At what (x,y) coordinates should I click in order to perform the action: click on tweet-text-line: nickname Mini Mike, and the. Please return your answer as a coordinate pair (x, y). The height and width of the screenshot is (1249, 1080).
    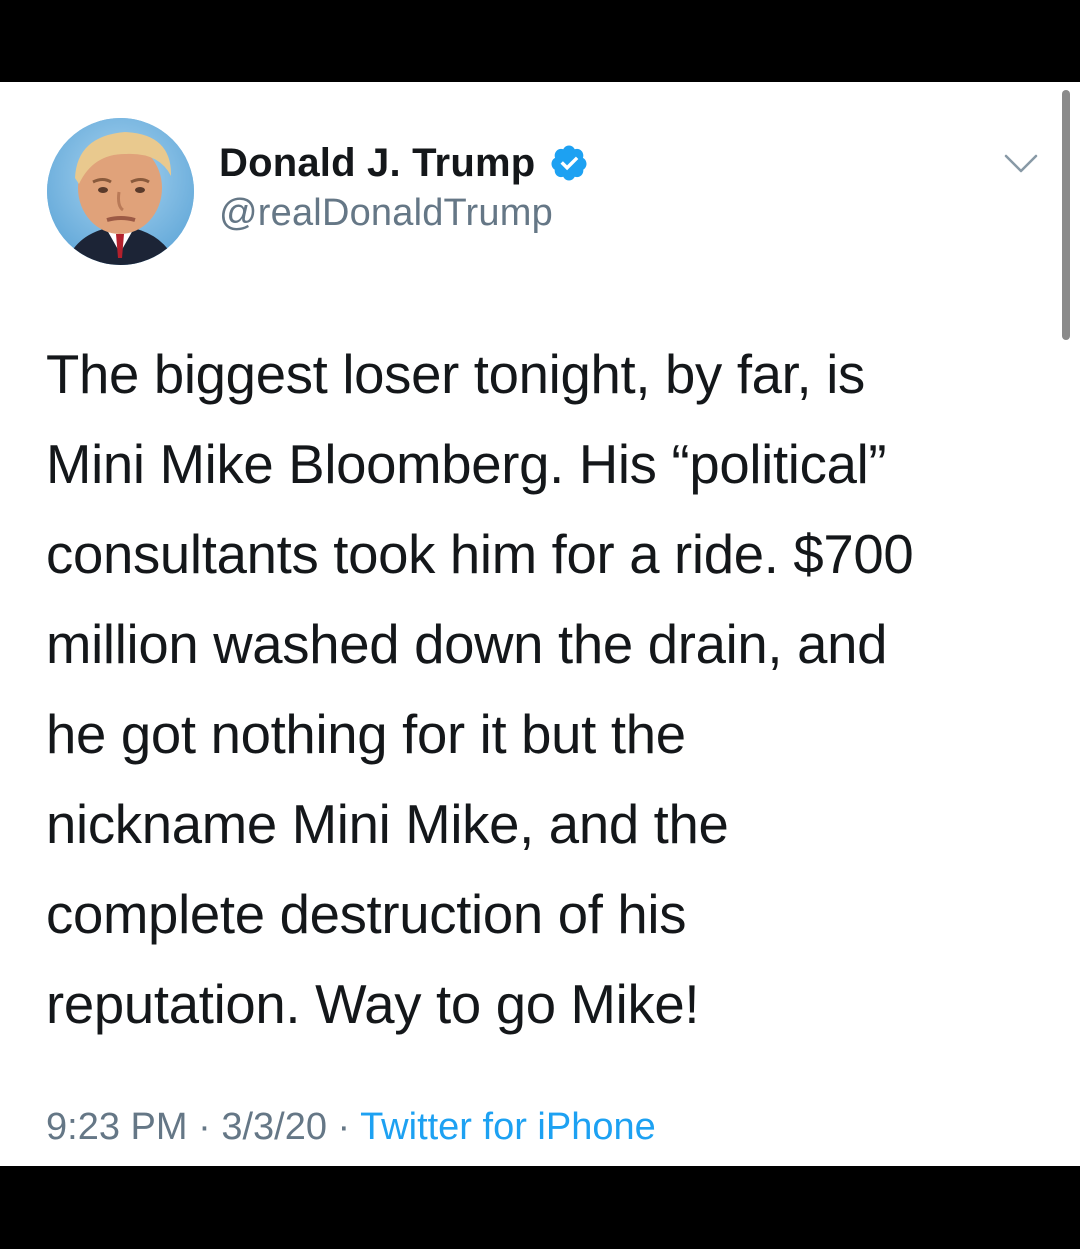
    Looking at the image, I should click on (387, 824).